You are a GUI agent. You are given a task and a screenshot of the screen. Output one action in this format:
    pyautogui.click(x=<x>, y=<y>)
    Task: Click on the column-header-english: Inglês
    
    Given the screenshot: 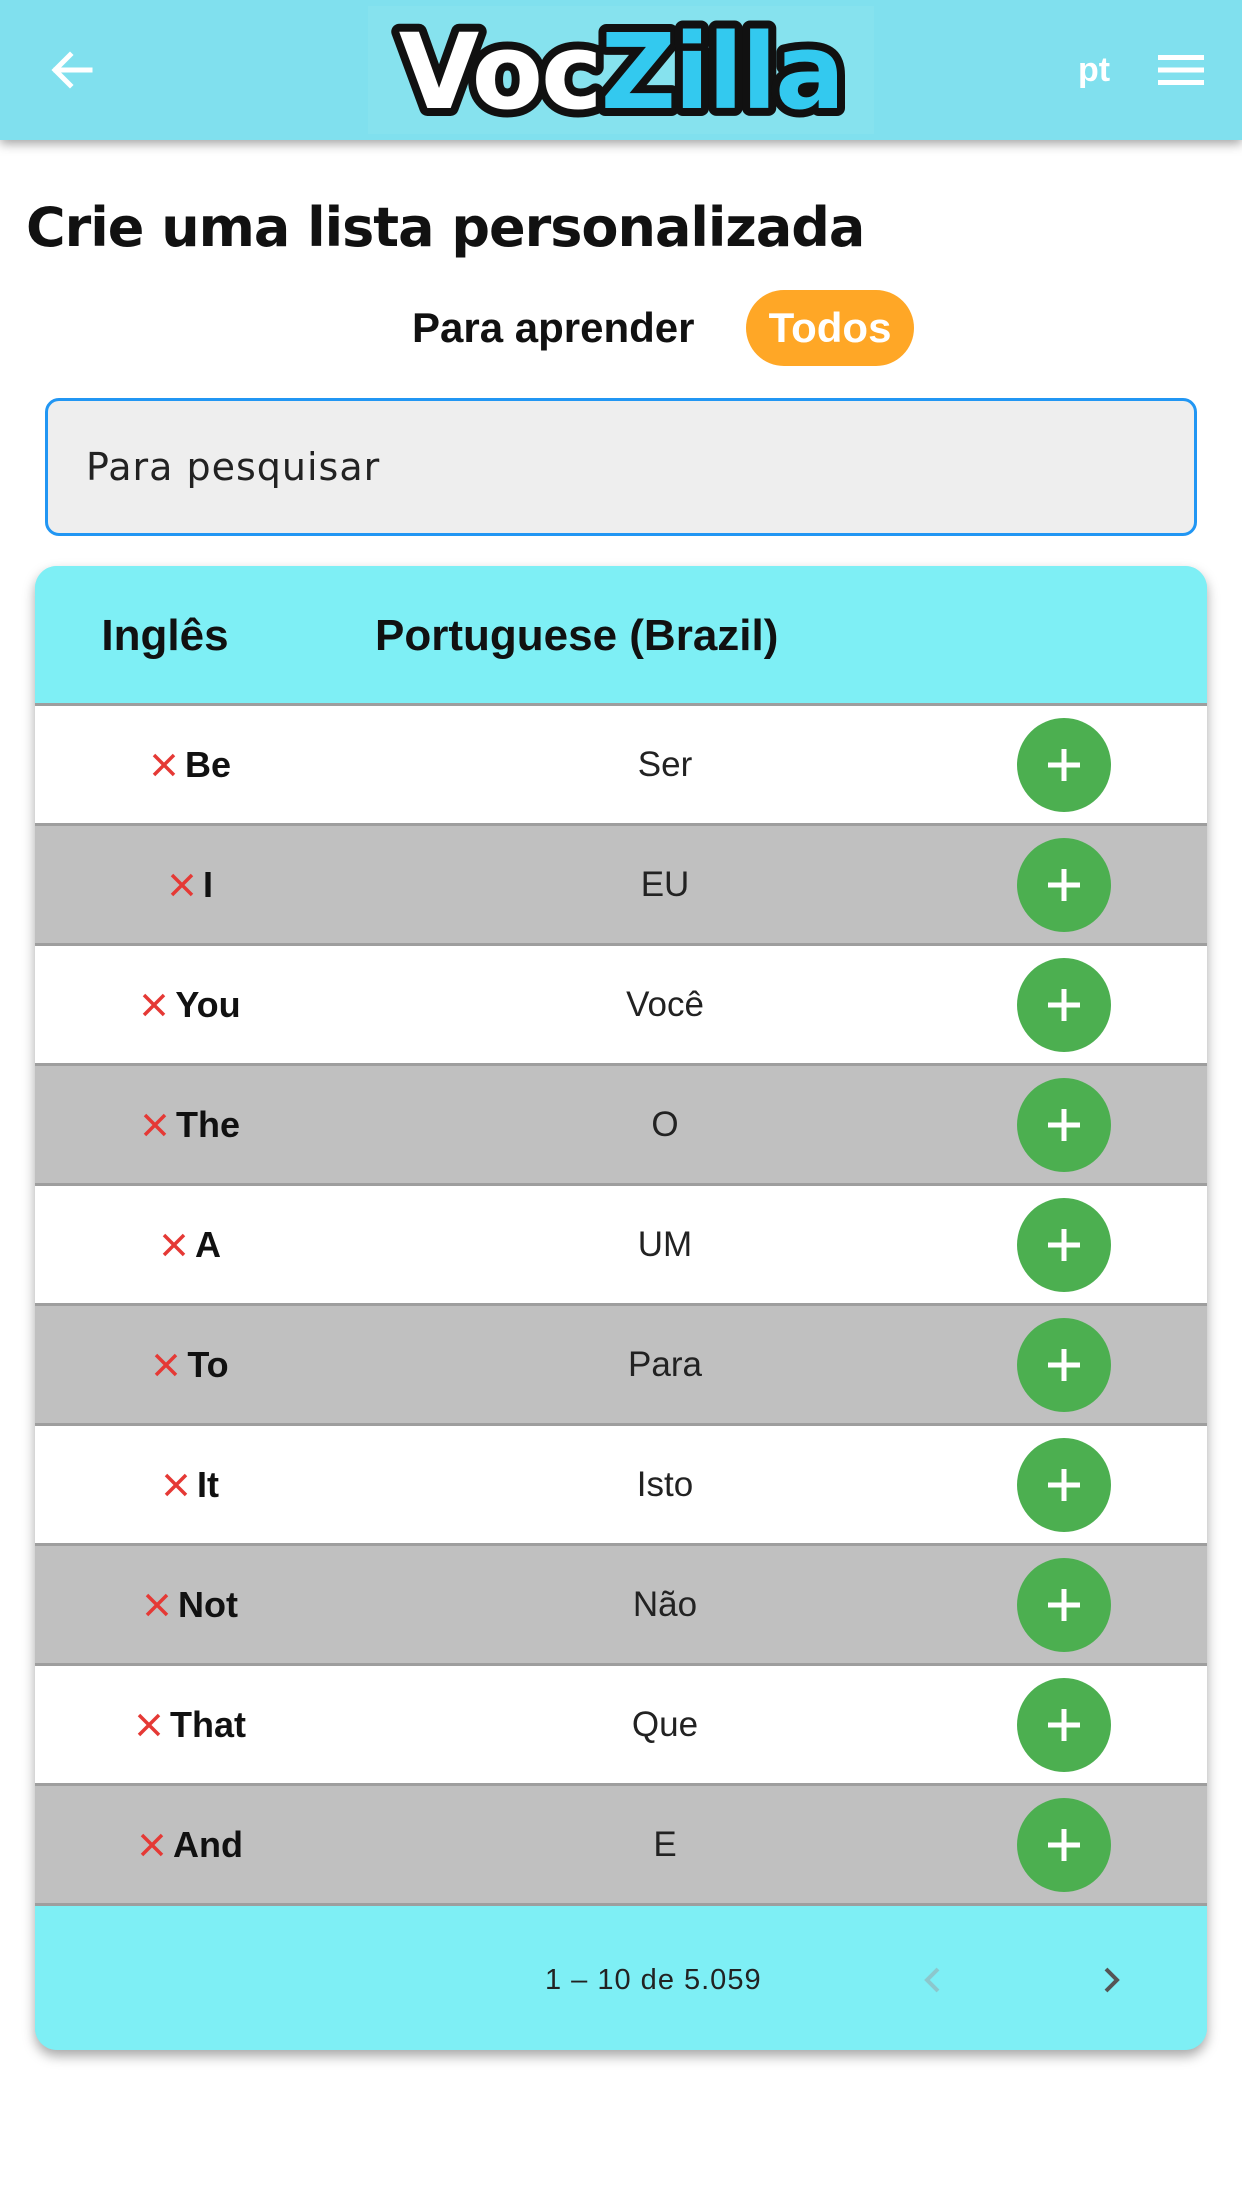 What is the action you would take?
    pyautogui.click(x=165, y=635)
    